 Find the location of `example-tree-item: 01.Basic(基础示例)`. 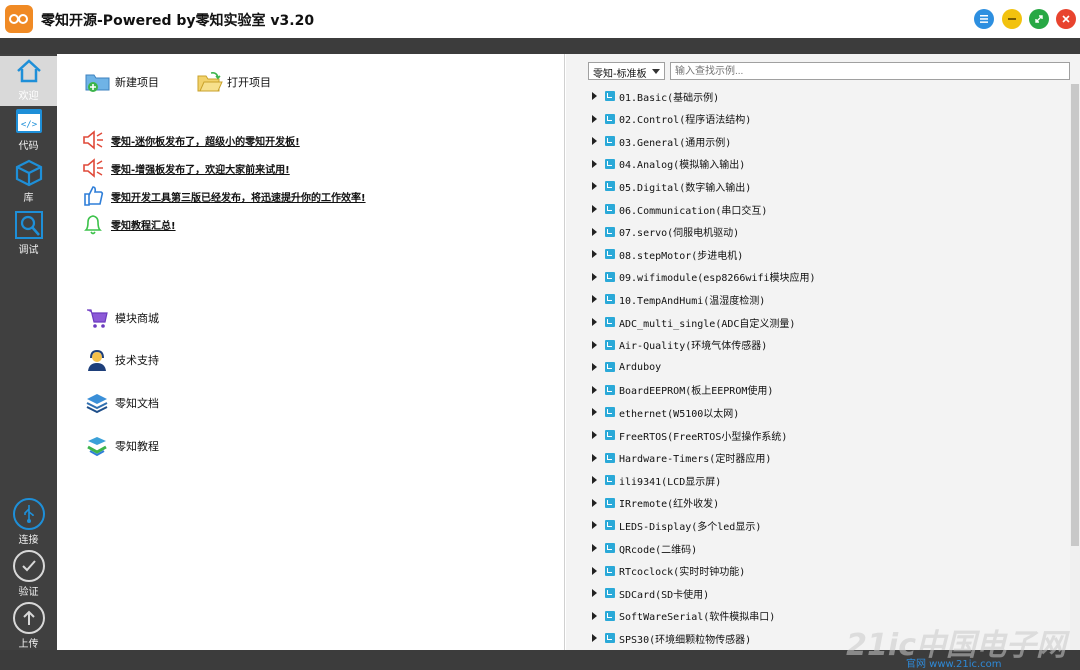

example-tree-item: 01.Basic(基础示例) is located at coordinates (655, 96).